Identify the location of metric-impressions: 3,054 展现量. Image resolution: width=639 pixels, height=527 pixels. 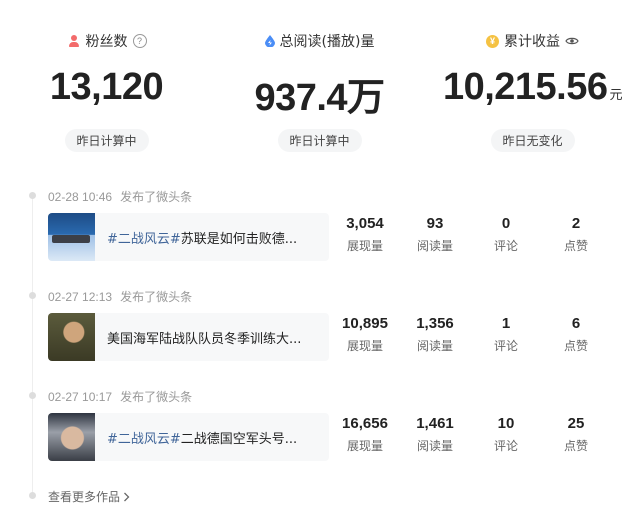
(365, 234).